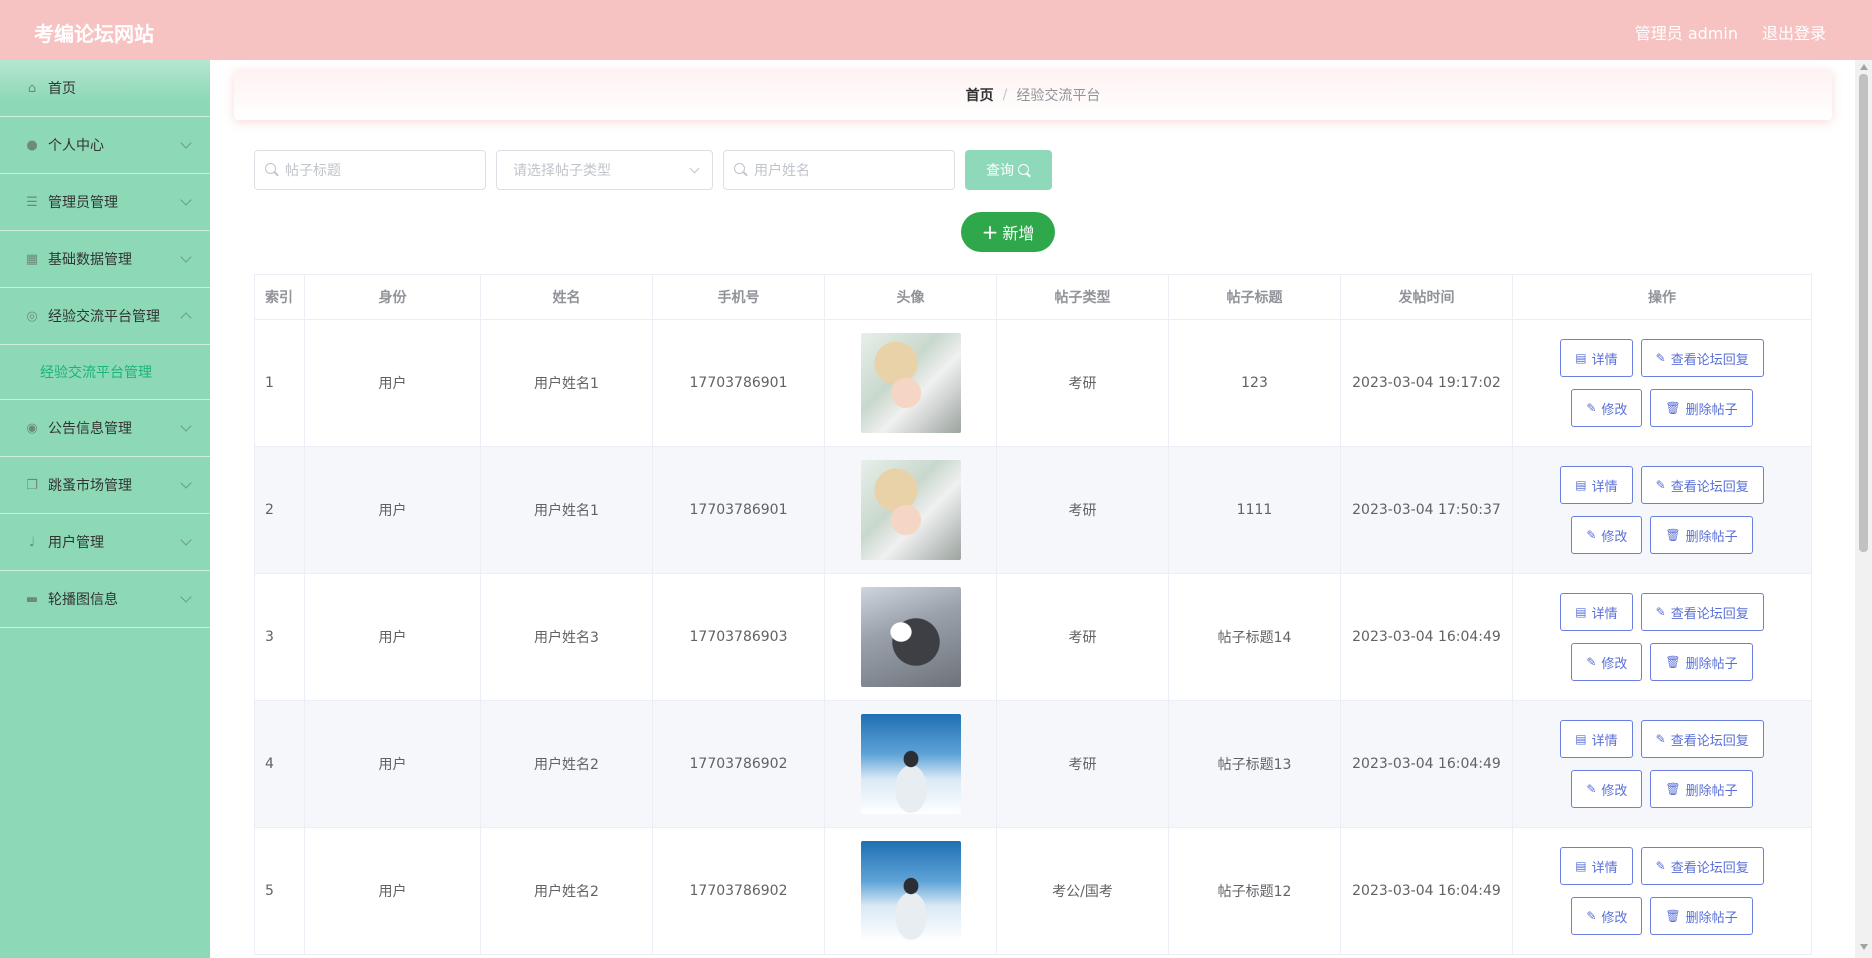 This screenshot has width=1872, height=958. Describe the element at coordinates (76, 146) in the screenshot. I see `sidebar-item-label: 个人中心` at that location.